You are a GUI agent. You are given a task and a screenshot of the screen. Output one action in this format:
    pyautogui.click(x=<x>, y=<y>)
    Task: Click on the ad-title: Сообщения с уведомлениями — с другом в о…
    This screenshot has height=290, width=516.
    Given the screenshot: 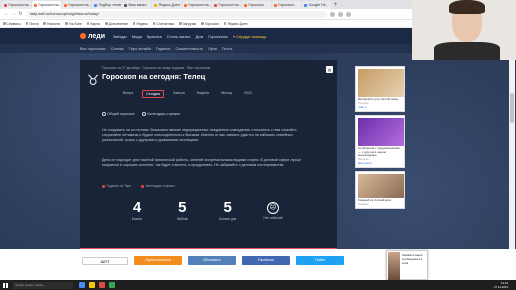 What is the action you would take?
    pyautogui.click(x=380, y=152)
    